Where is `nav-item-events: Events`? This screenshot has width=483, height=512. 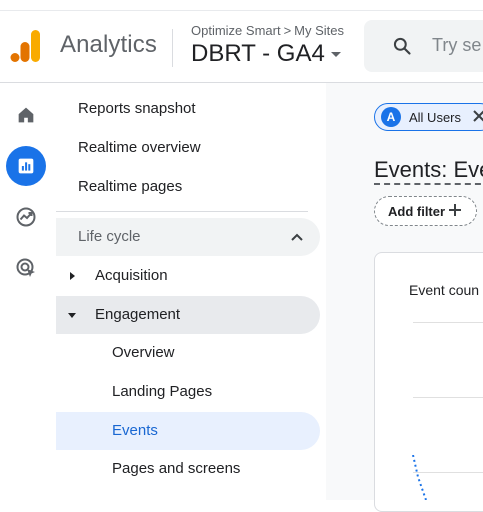
nav-item-events: Events is located at coordinates (188, 431).